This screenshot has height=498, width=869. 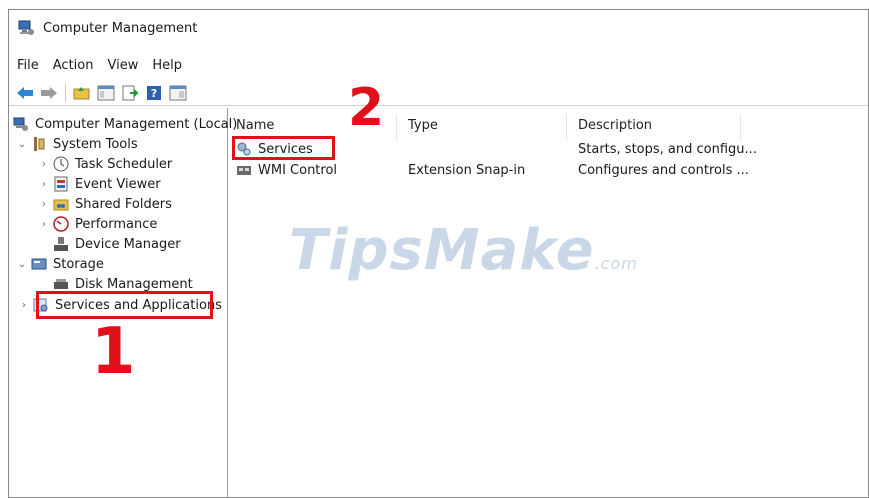 I want to click on tree-label: Event Viewer, so click(x=118, y=184).